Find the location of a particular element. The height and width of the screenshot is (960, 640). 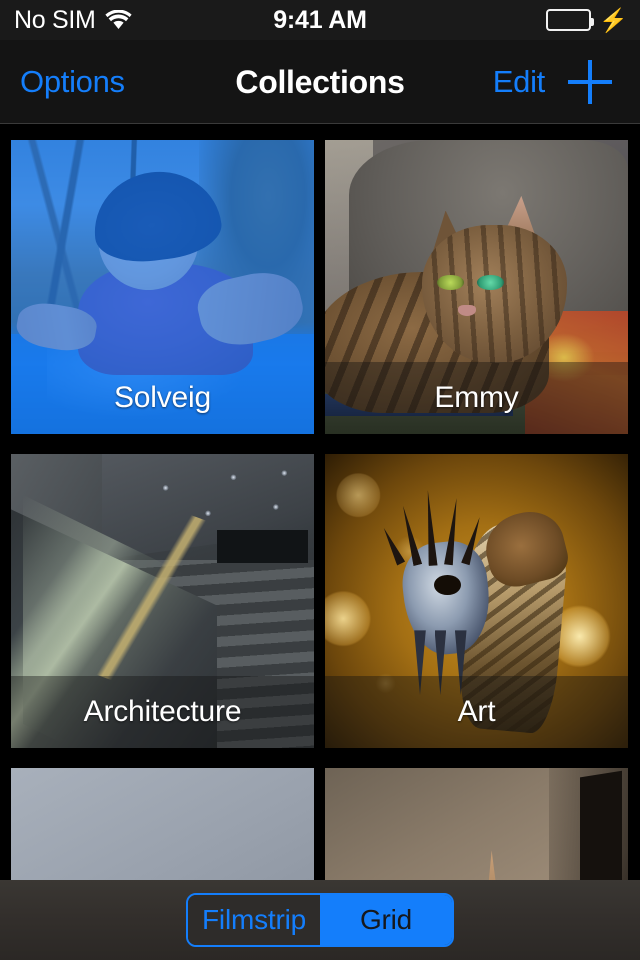

status-bar: No SIM 9:41 AM ⚡ is located at coordinates (320, 20).